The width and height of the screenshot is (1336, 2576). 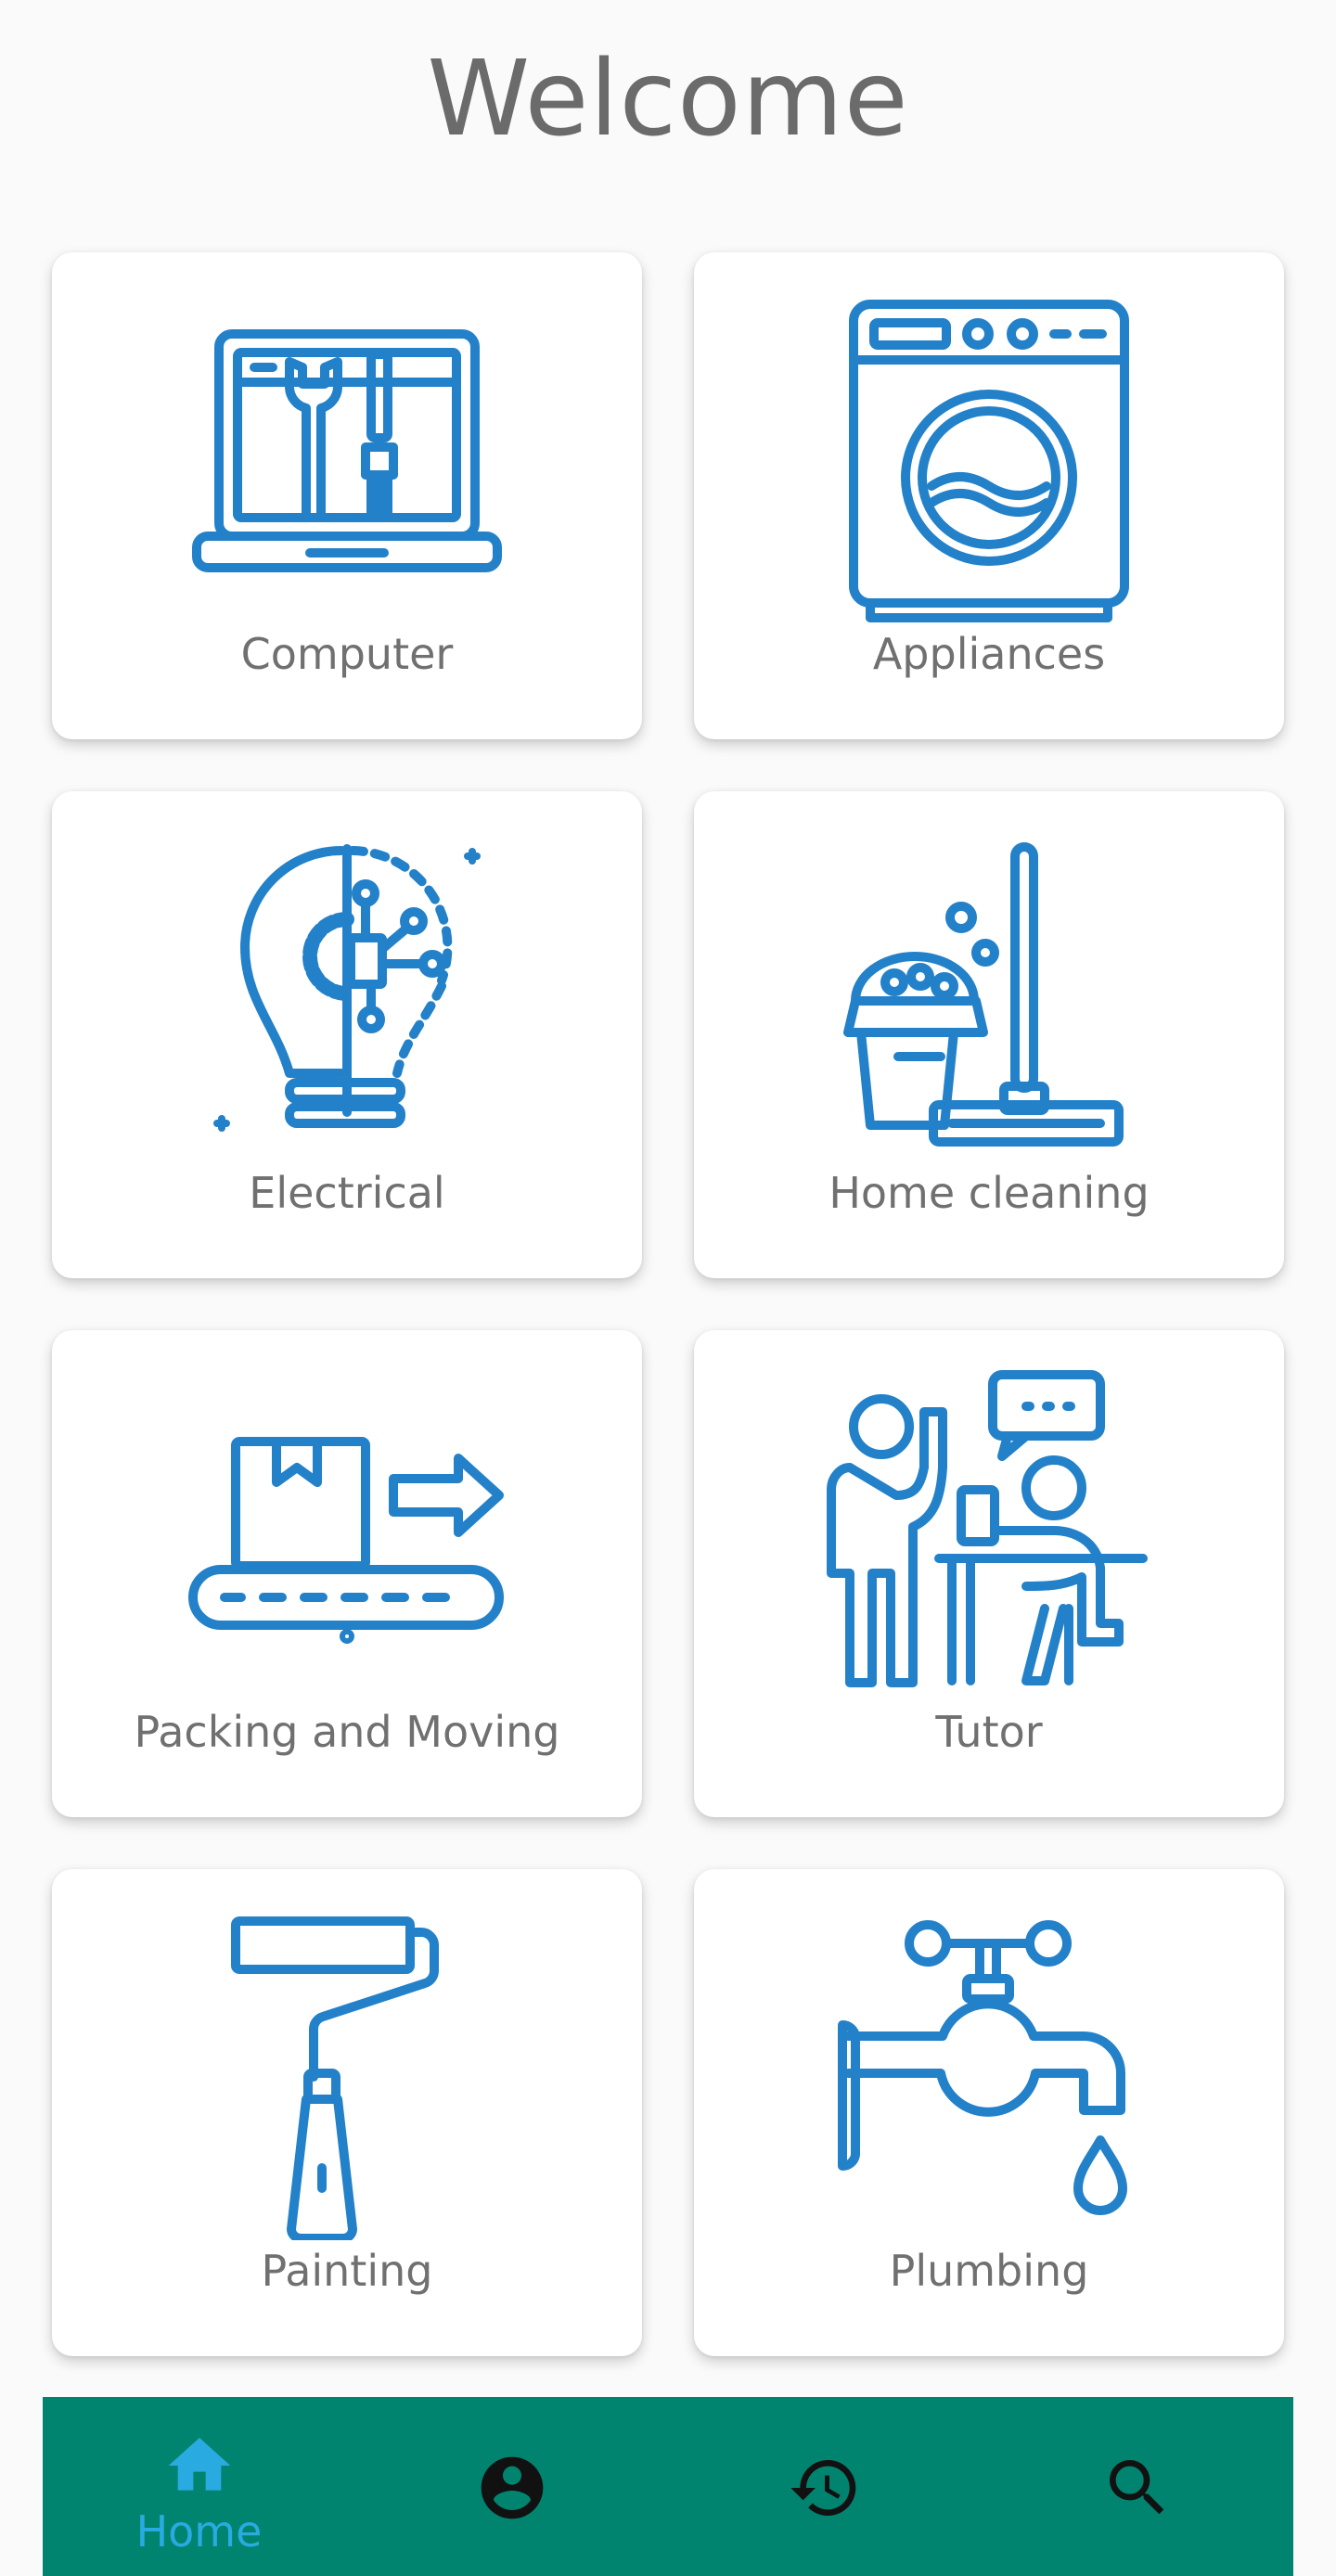 I want to click on nav-item-home: Home, so click(x=199, y=2486).